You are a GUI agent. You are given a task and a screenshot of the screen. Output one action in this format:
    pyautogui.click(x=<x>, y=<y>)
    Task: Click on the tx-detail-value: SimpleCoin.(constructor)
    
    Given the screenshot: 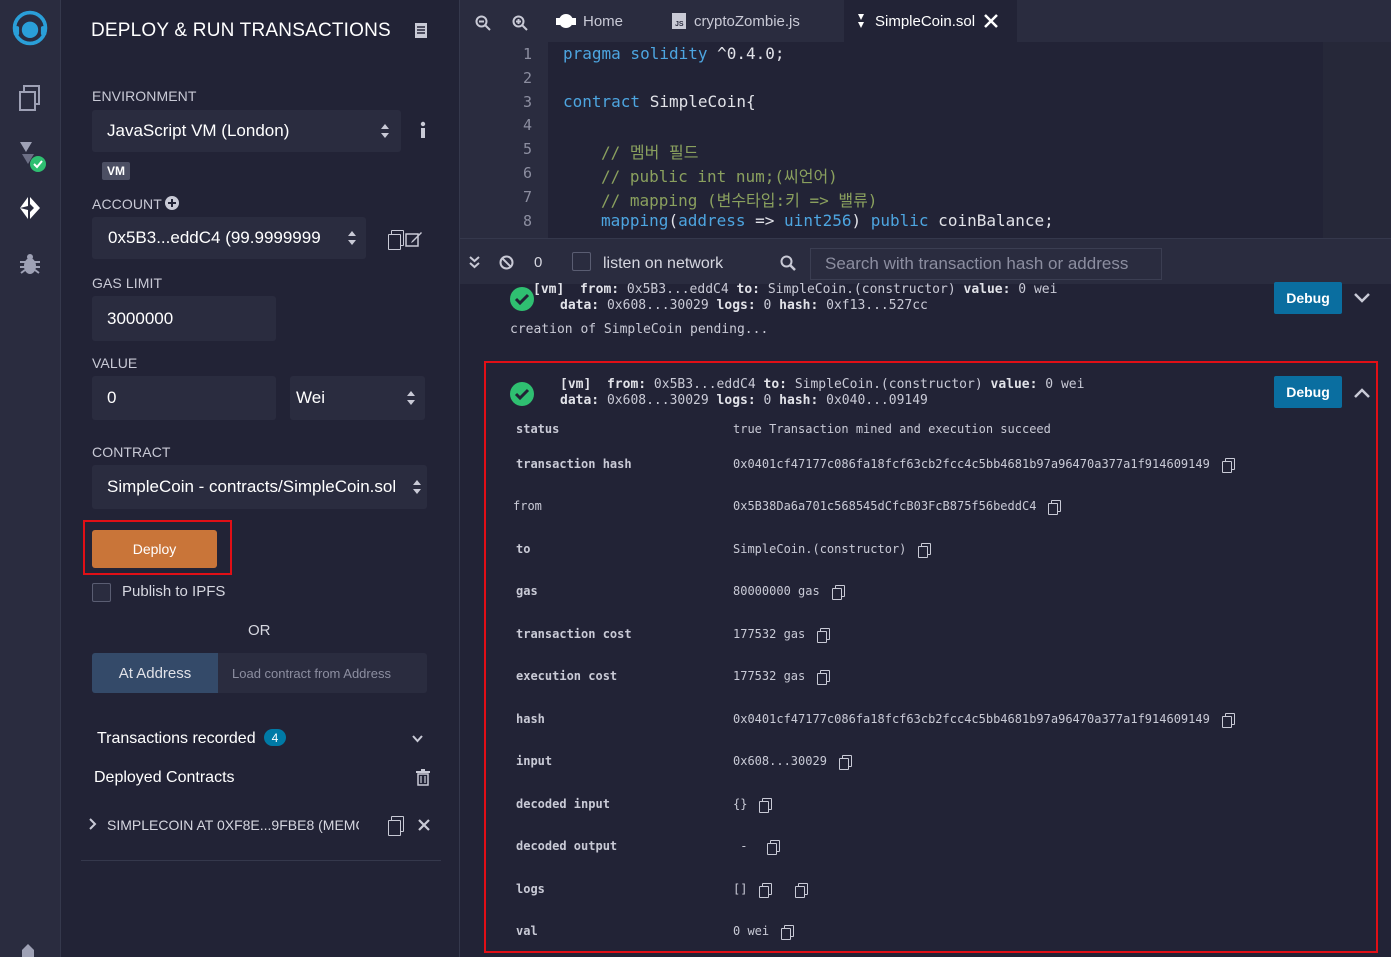 What is the action you would take?
    pyautogui.click(x=832, y=550)
    